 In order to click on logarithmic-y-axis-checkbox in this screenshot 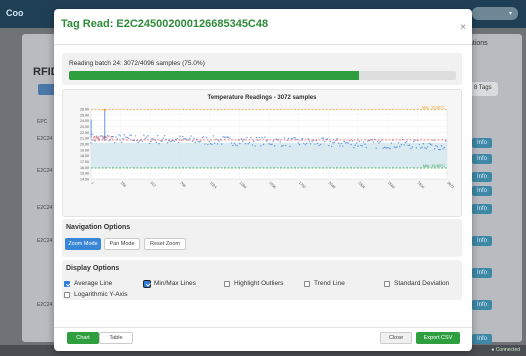, I will do `click(67, 294)`.